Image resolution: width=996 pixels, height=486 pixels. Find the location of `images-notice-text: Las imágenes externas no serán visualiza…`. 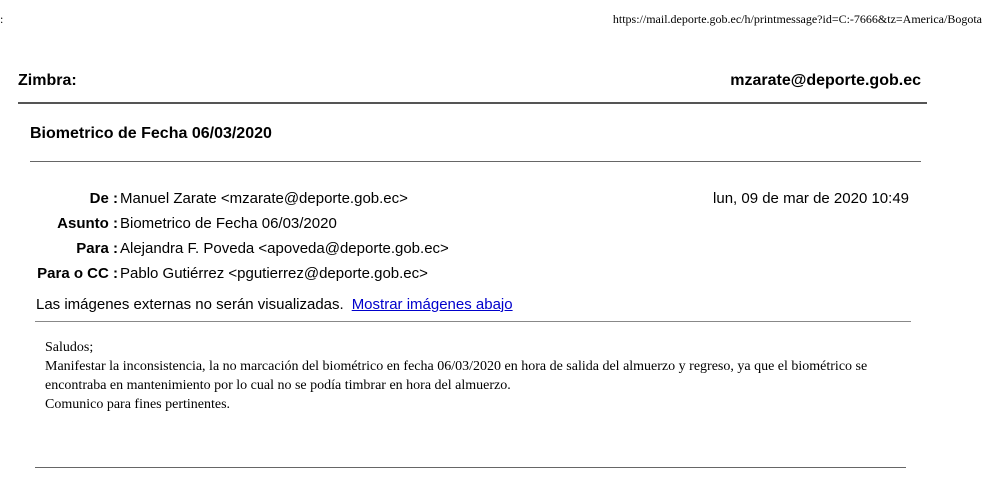

images-notice-text: Las imágenes externas no serán visualiza… is located at coordinates (190, 304).